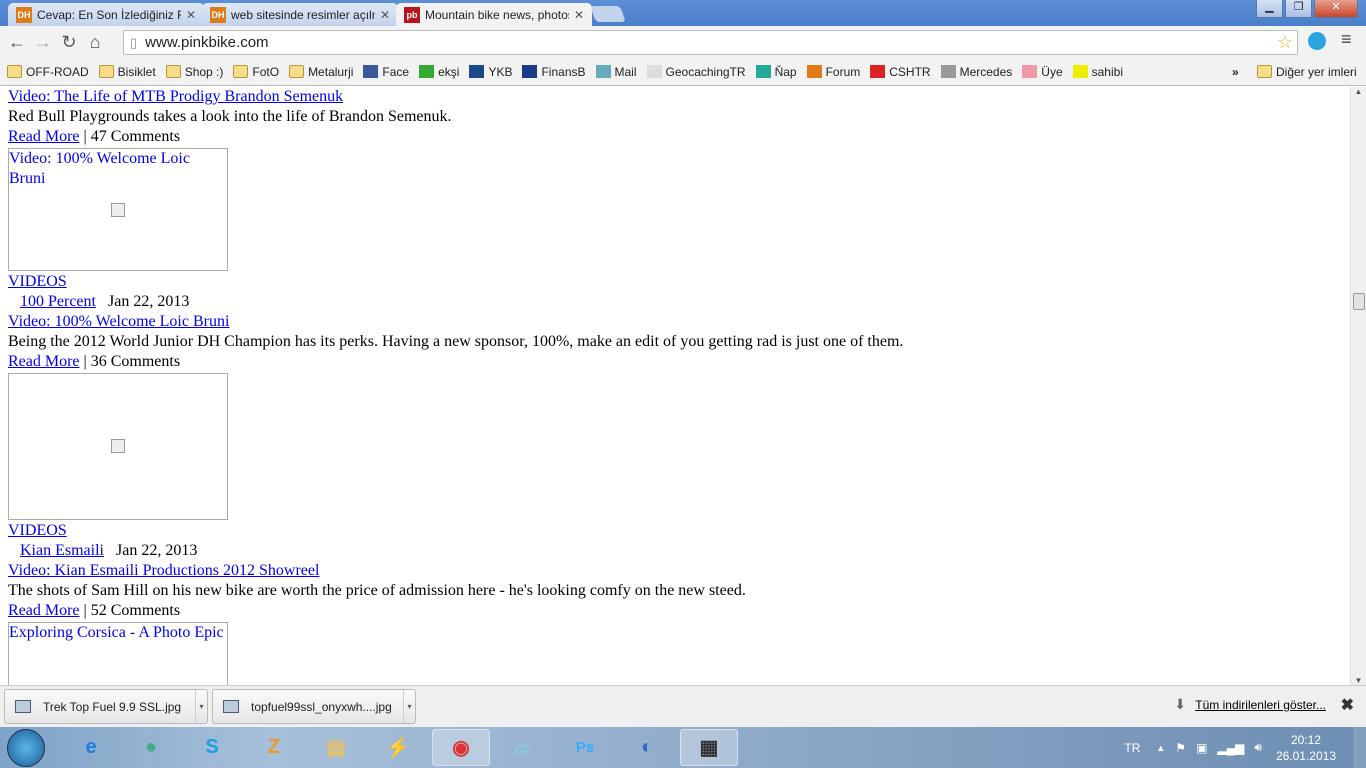 This screenshot has height=768, width=1366. I want to click on show-hidden-icons-icon: ▲, so click(1160, 748).